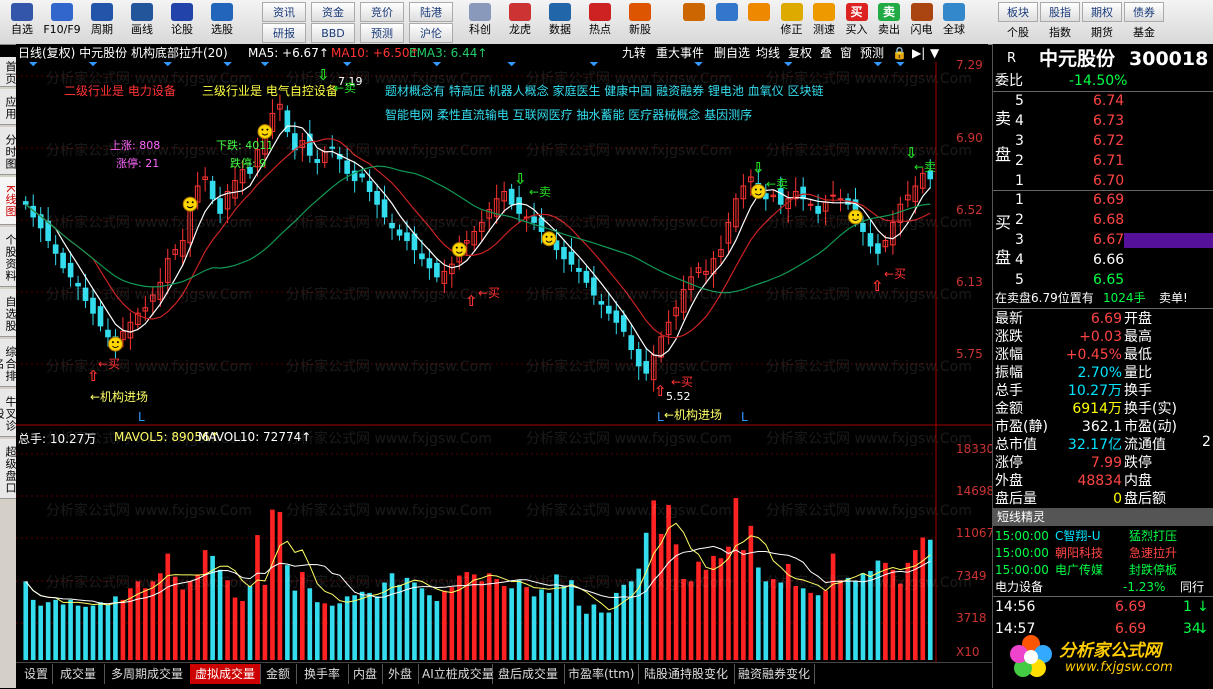 The width and height of the screenshot is (1213, 689). What do you see at coordinates (1102, 12) in the screenshot?
I see `market-link-期权: 期权` at bounding box center [1102, 12].